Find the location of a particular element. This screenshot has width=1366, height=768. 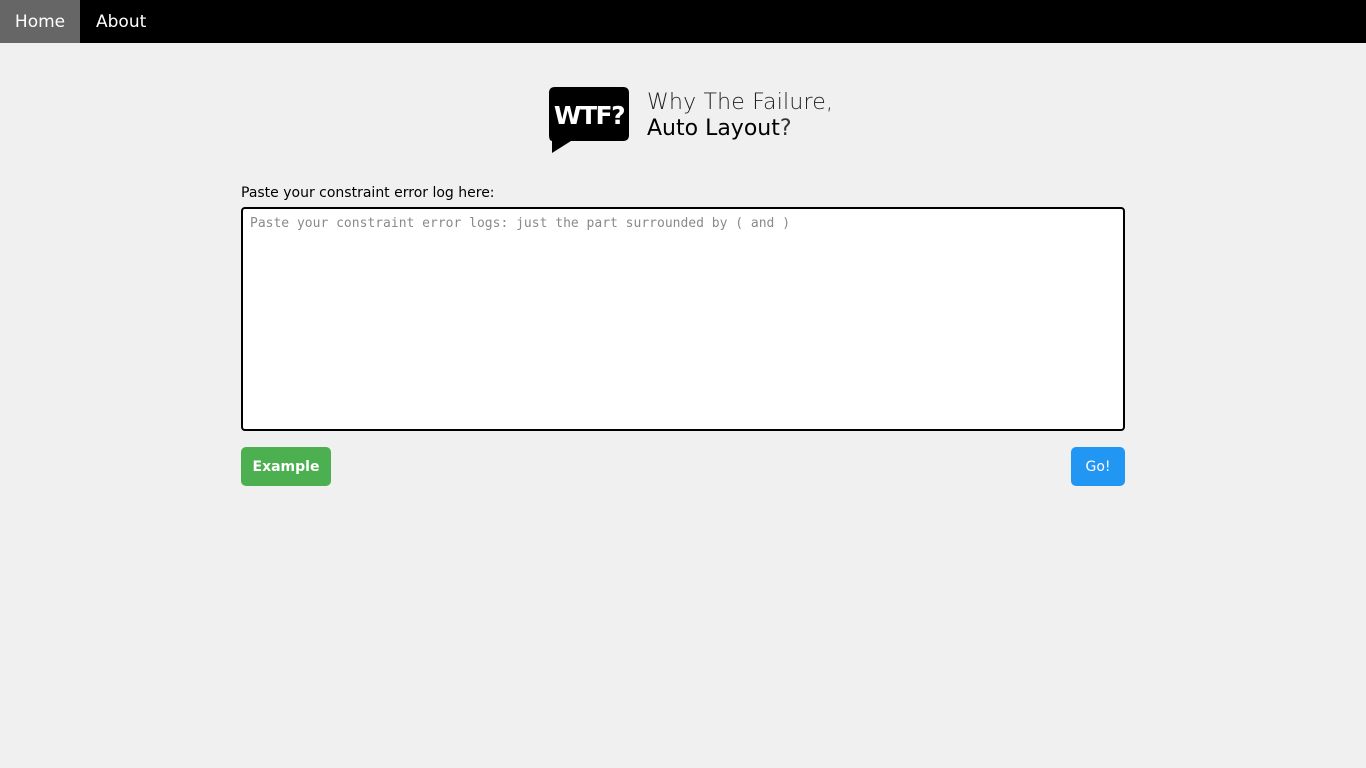

top-navbar: Home About is located at coordinates (683, 21).